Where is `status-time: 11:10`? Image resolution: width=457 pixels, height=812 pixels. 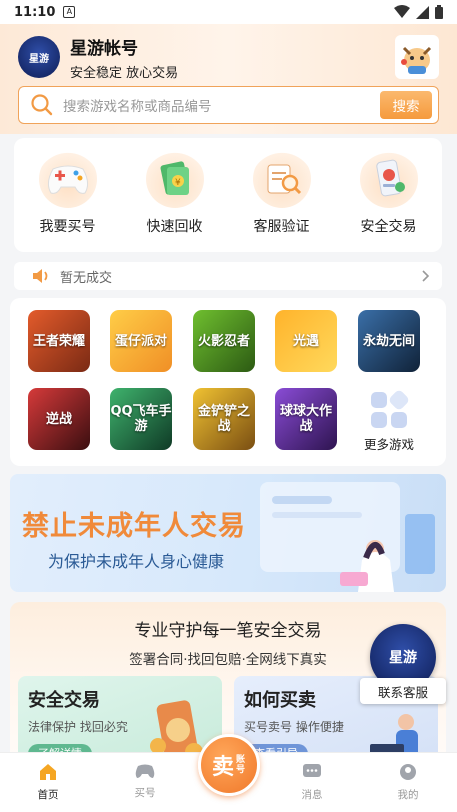
status-time: 11:10 is located at coordinates (35, 12).